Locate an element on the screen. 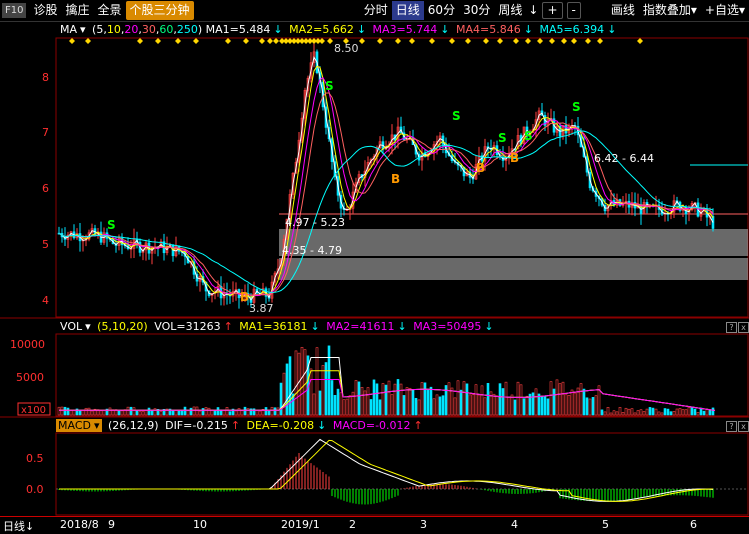 This screenshot has height=534, width=749. vol-tick-5000: 5000 is located at coordinates (30, 377).